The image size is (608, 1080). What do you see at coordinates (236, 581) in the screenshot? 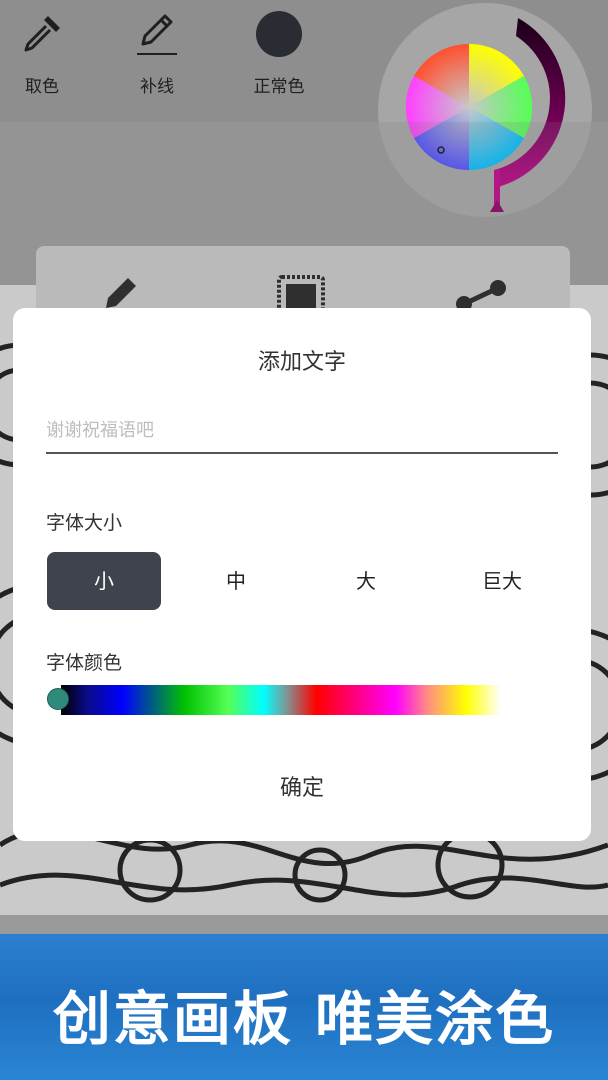
I see `size-option-medium: 中` at bounding box center [236, 581].